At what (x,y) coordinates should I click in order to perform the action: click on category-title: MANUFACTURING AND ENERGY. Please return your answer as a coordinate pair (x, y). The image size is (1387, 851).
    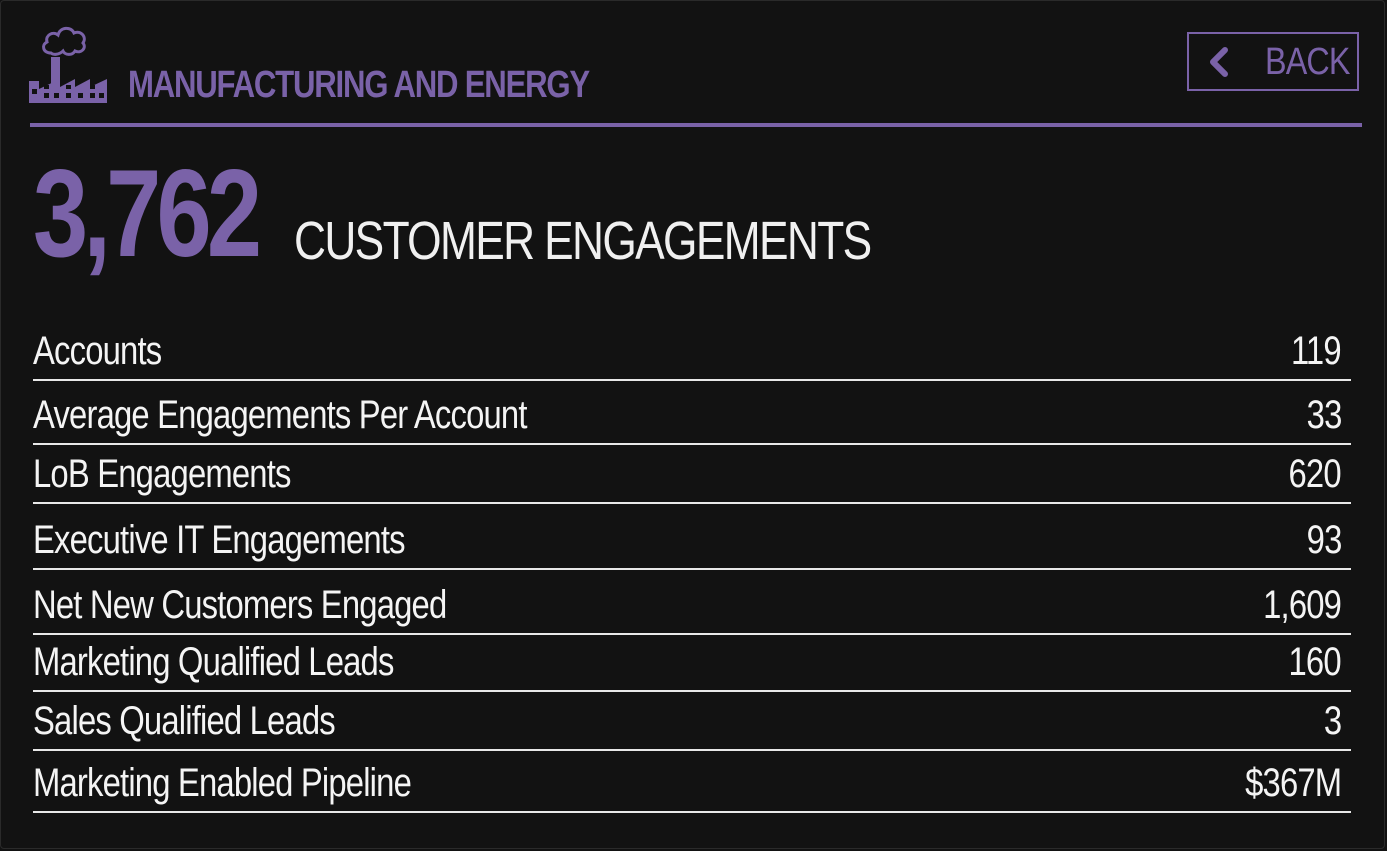
    Looking at the image, I should click on (359, 85).